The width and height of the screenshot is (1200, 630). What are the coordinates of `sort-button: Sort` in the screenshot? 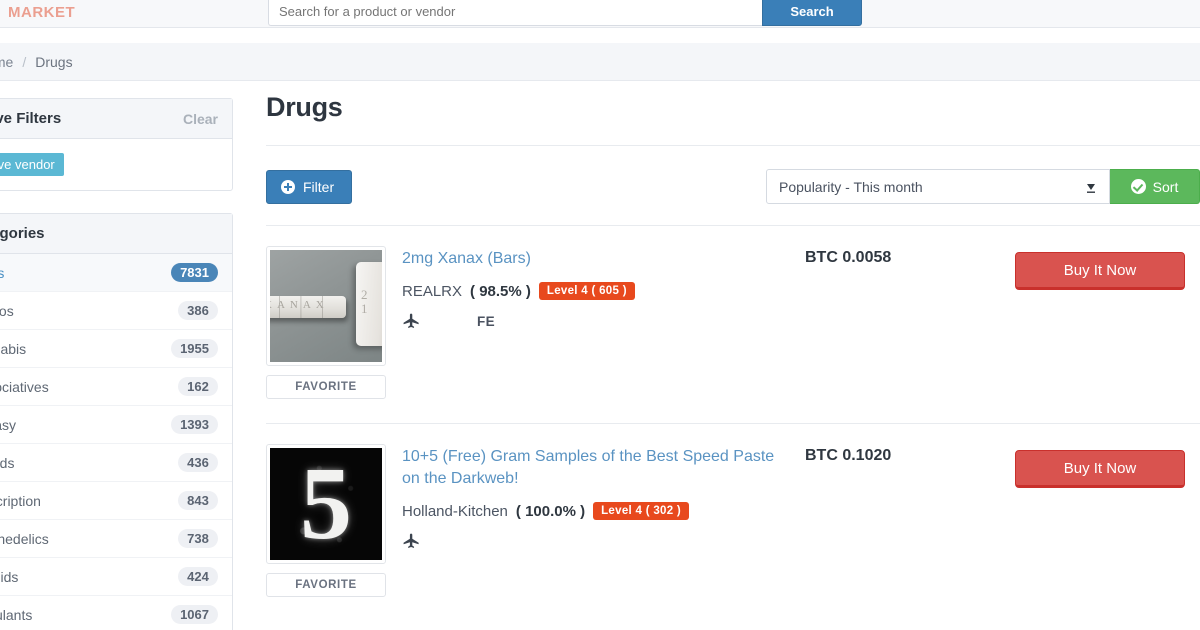 It's located at (1155, 186).